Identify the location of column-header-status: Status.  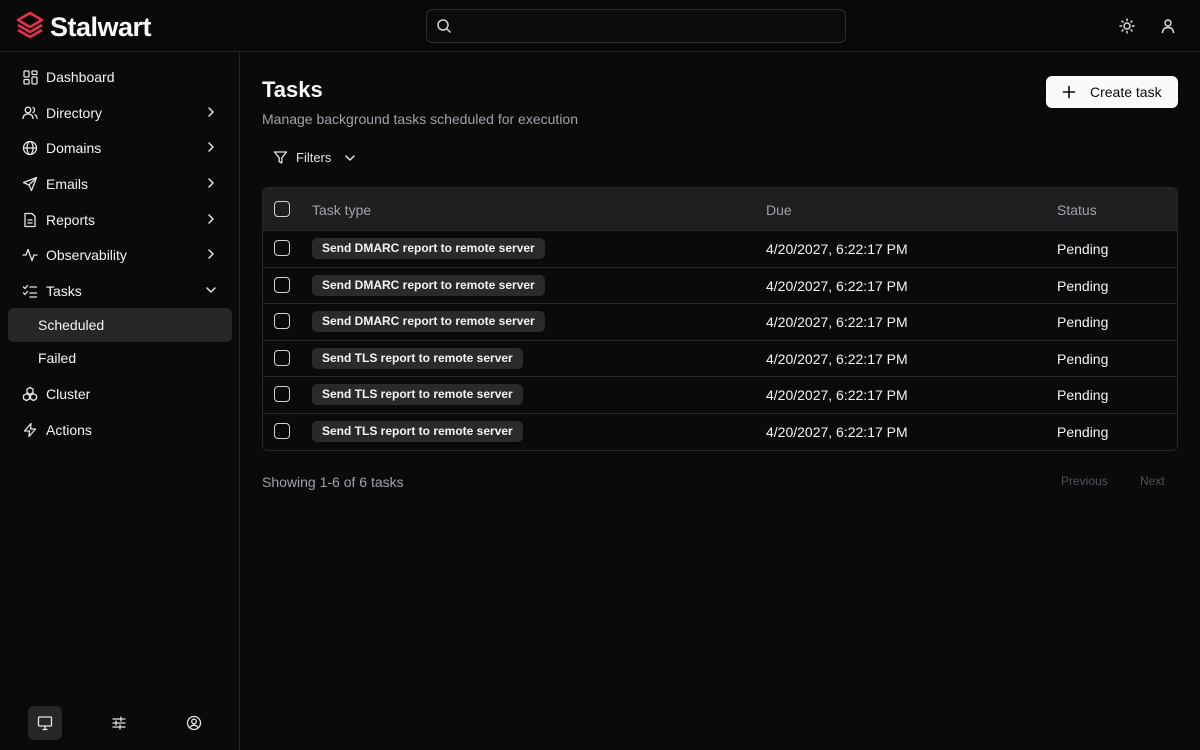
(1077, 210).